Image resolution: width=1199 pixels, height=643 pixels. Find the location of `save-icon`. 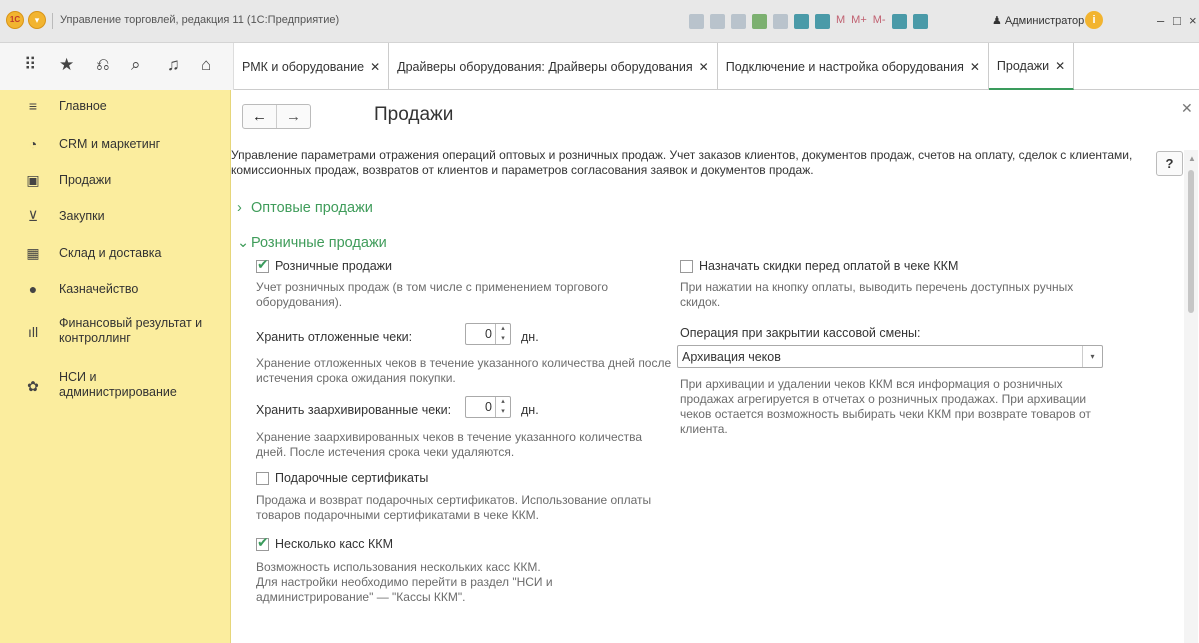

save-icon is located at coordinates (696, 21).